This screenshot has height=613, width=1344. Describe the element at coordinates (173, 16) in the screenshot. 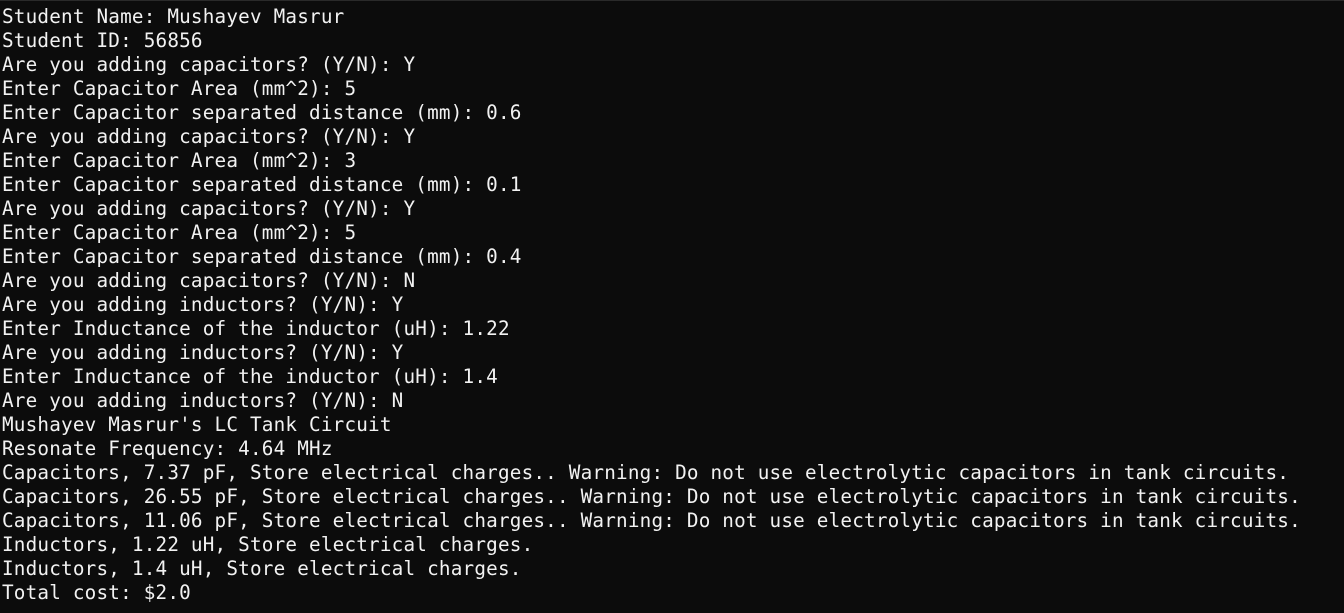

I see `output-line-student-name: Student Name: Mushayev Masrur` at that location.